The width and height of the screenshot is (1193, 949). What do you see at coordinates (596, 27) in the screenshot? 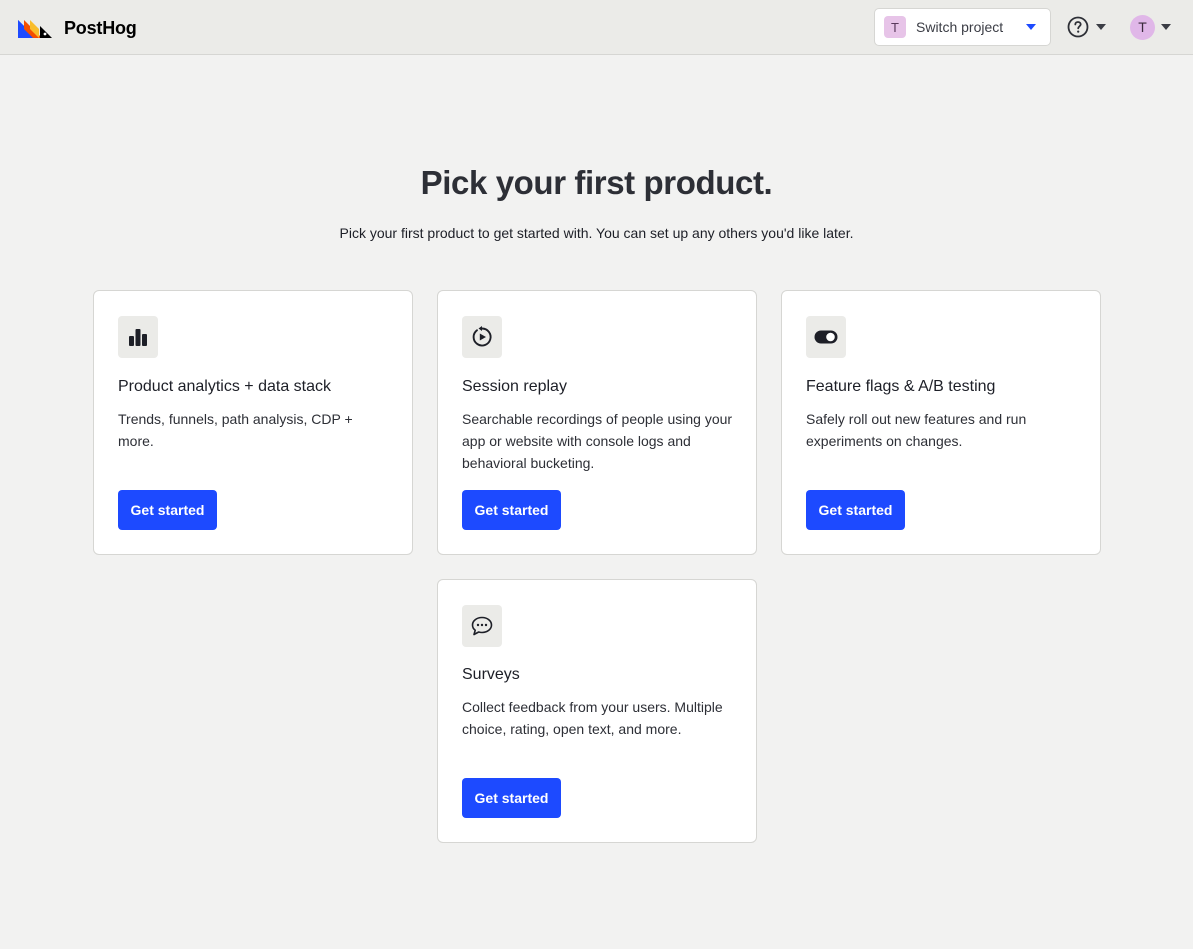
I see `top-bar: PostHog T Switch project T` at bounding box center [596, 27].